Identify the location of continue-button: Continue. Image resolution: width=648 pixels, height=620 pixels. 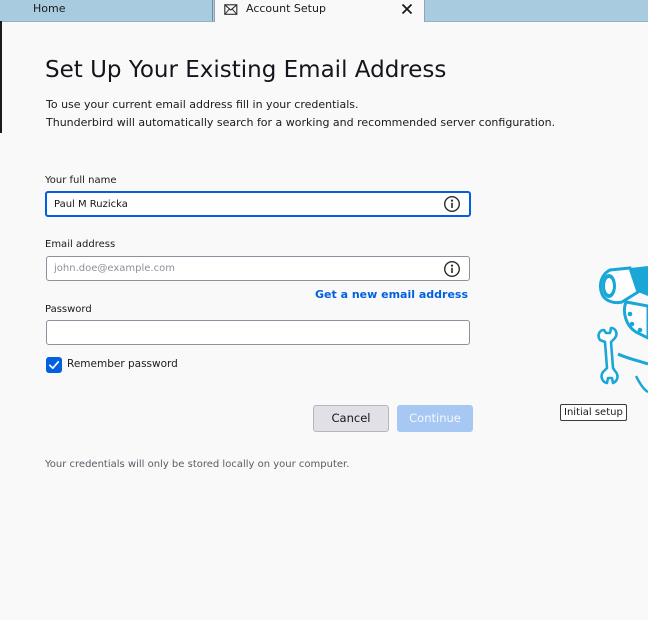
(435, 418).